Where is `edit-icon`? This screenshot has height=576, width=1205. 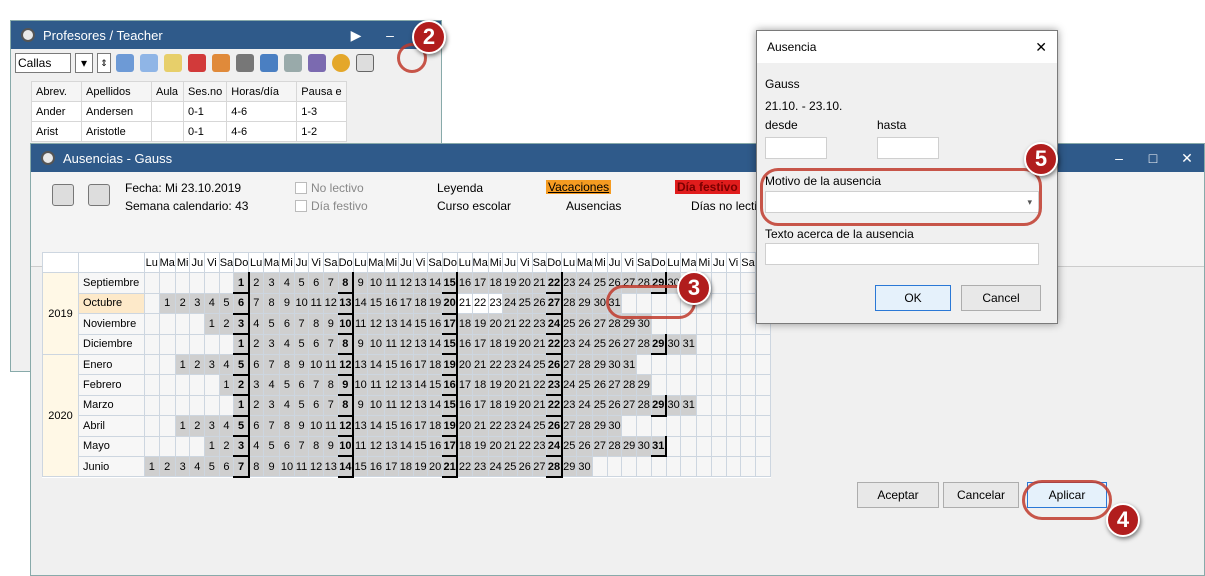 edit-icon is located at coordinates (221, 63).